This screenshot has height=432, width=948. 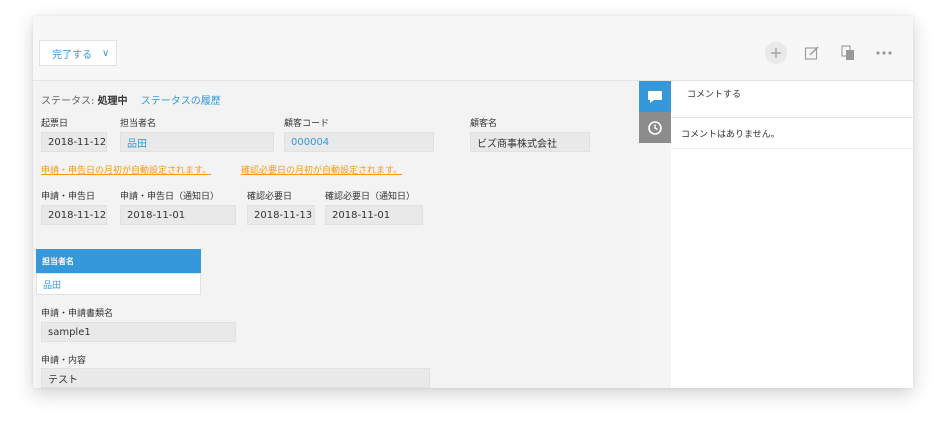 What do you see at coordinates (64, 361) in the screenshot?
I see `naiyou-label: 申請・内容` at bounding box center [64, 361].